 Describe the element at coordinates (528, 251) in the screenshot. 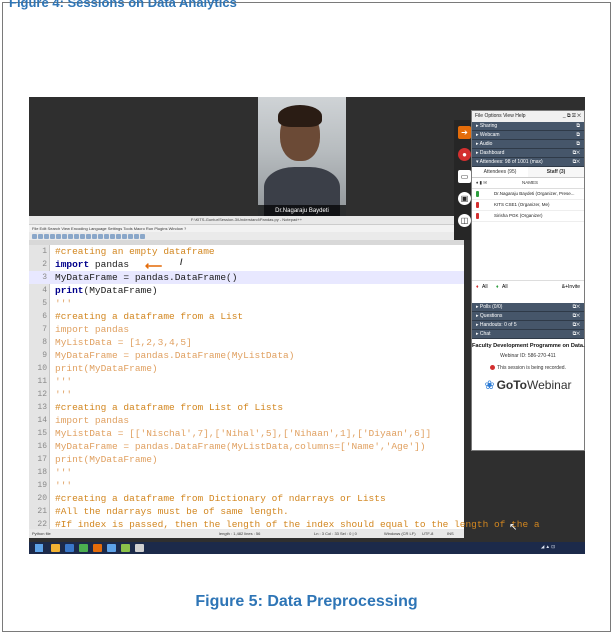

I see `attendee-list-empty-space` at that location.